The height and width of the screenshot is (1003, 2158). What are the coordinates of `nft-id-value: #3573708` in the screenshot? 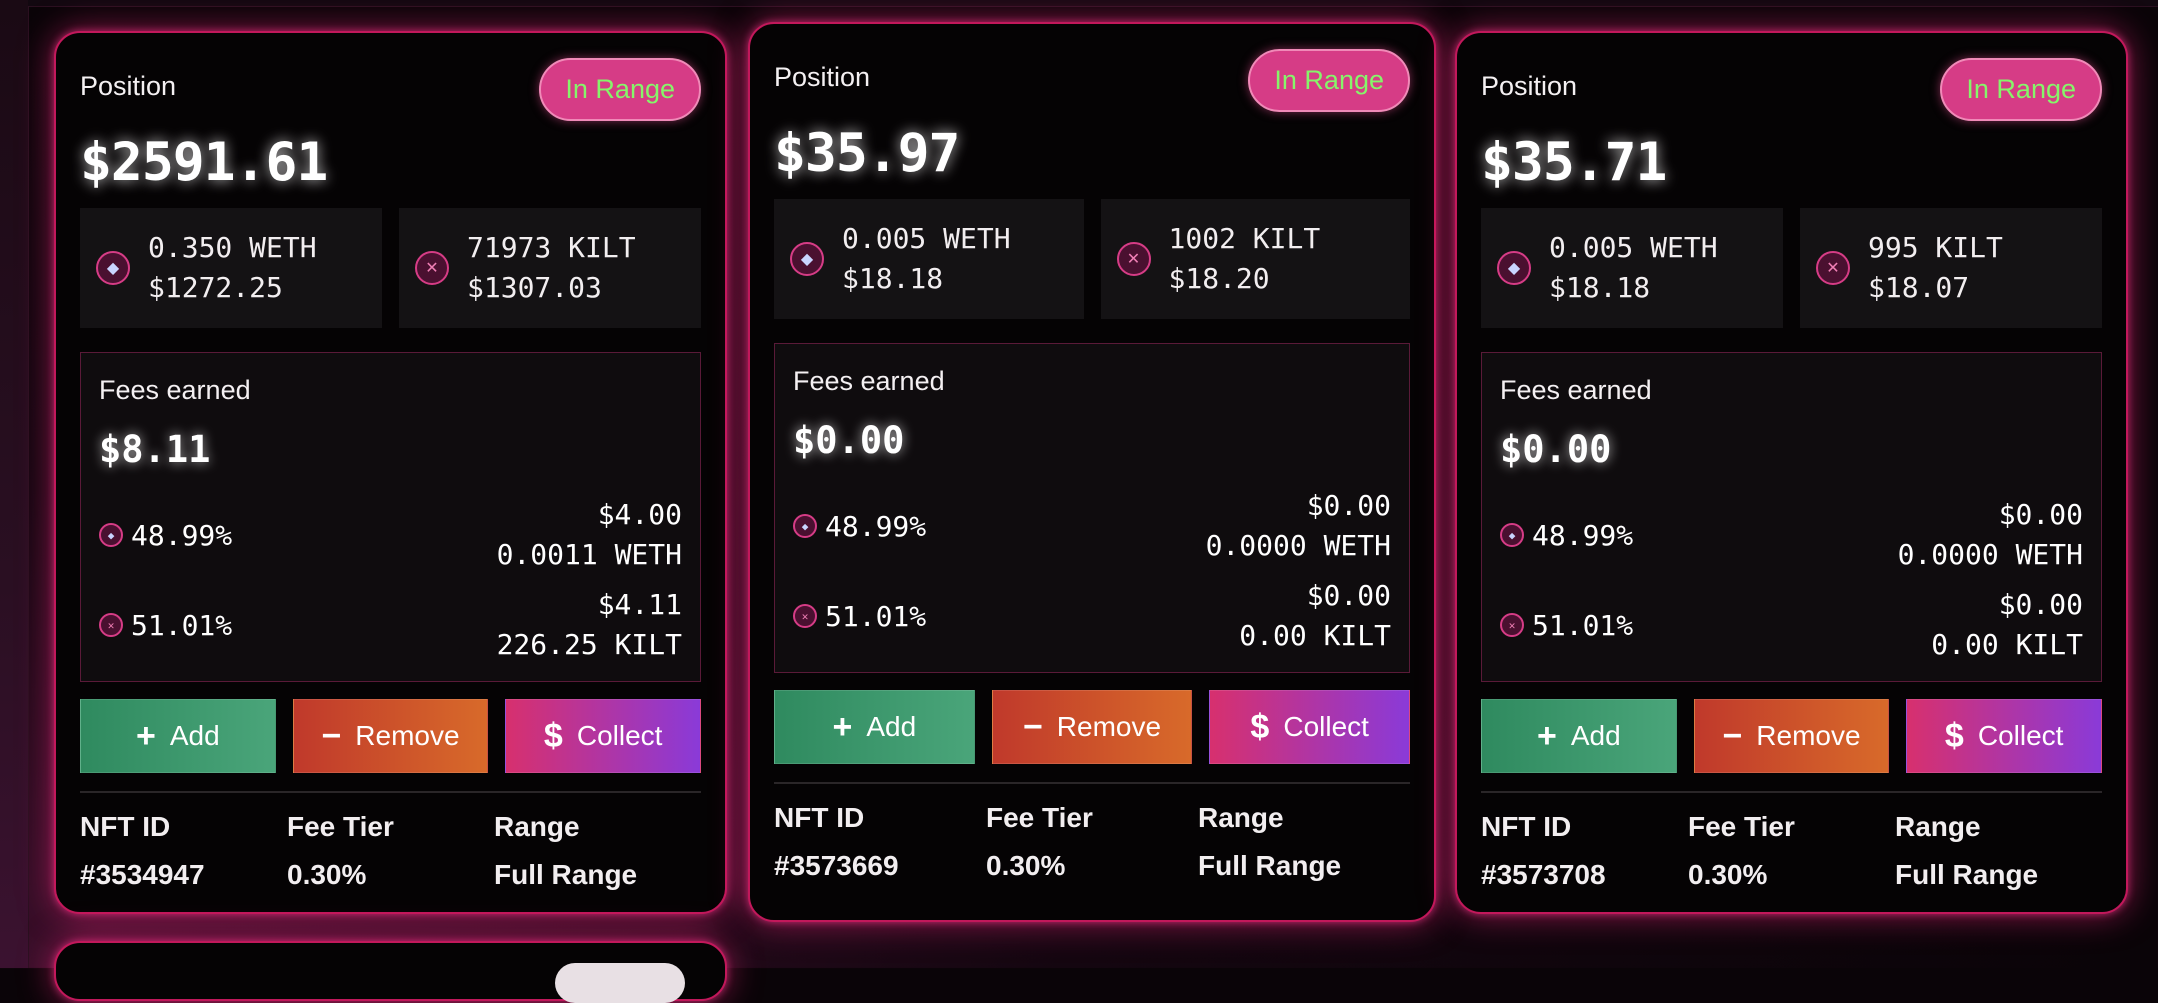 It's located at (1543, 874).